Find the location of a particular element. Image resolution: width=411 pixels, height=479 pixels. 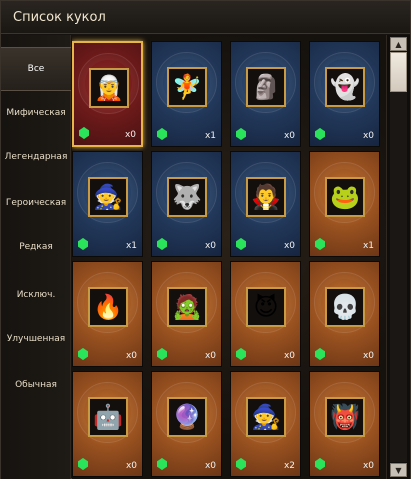

doll-card: 💀 x0 is located at coordinates (344, 314).